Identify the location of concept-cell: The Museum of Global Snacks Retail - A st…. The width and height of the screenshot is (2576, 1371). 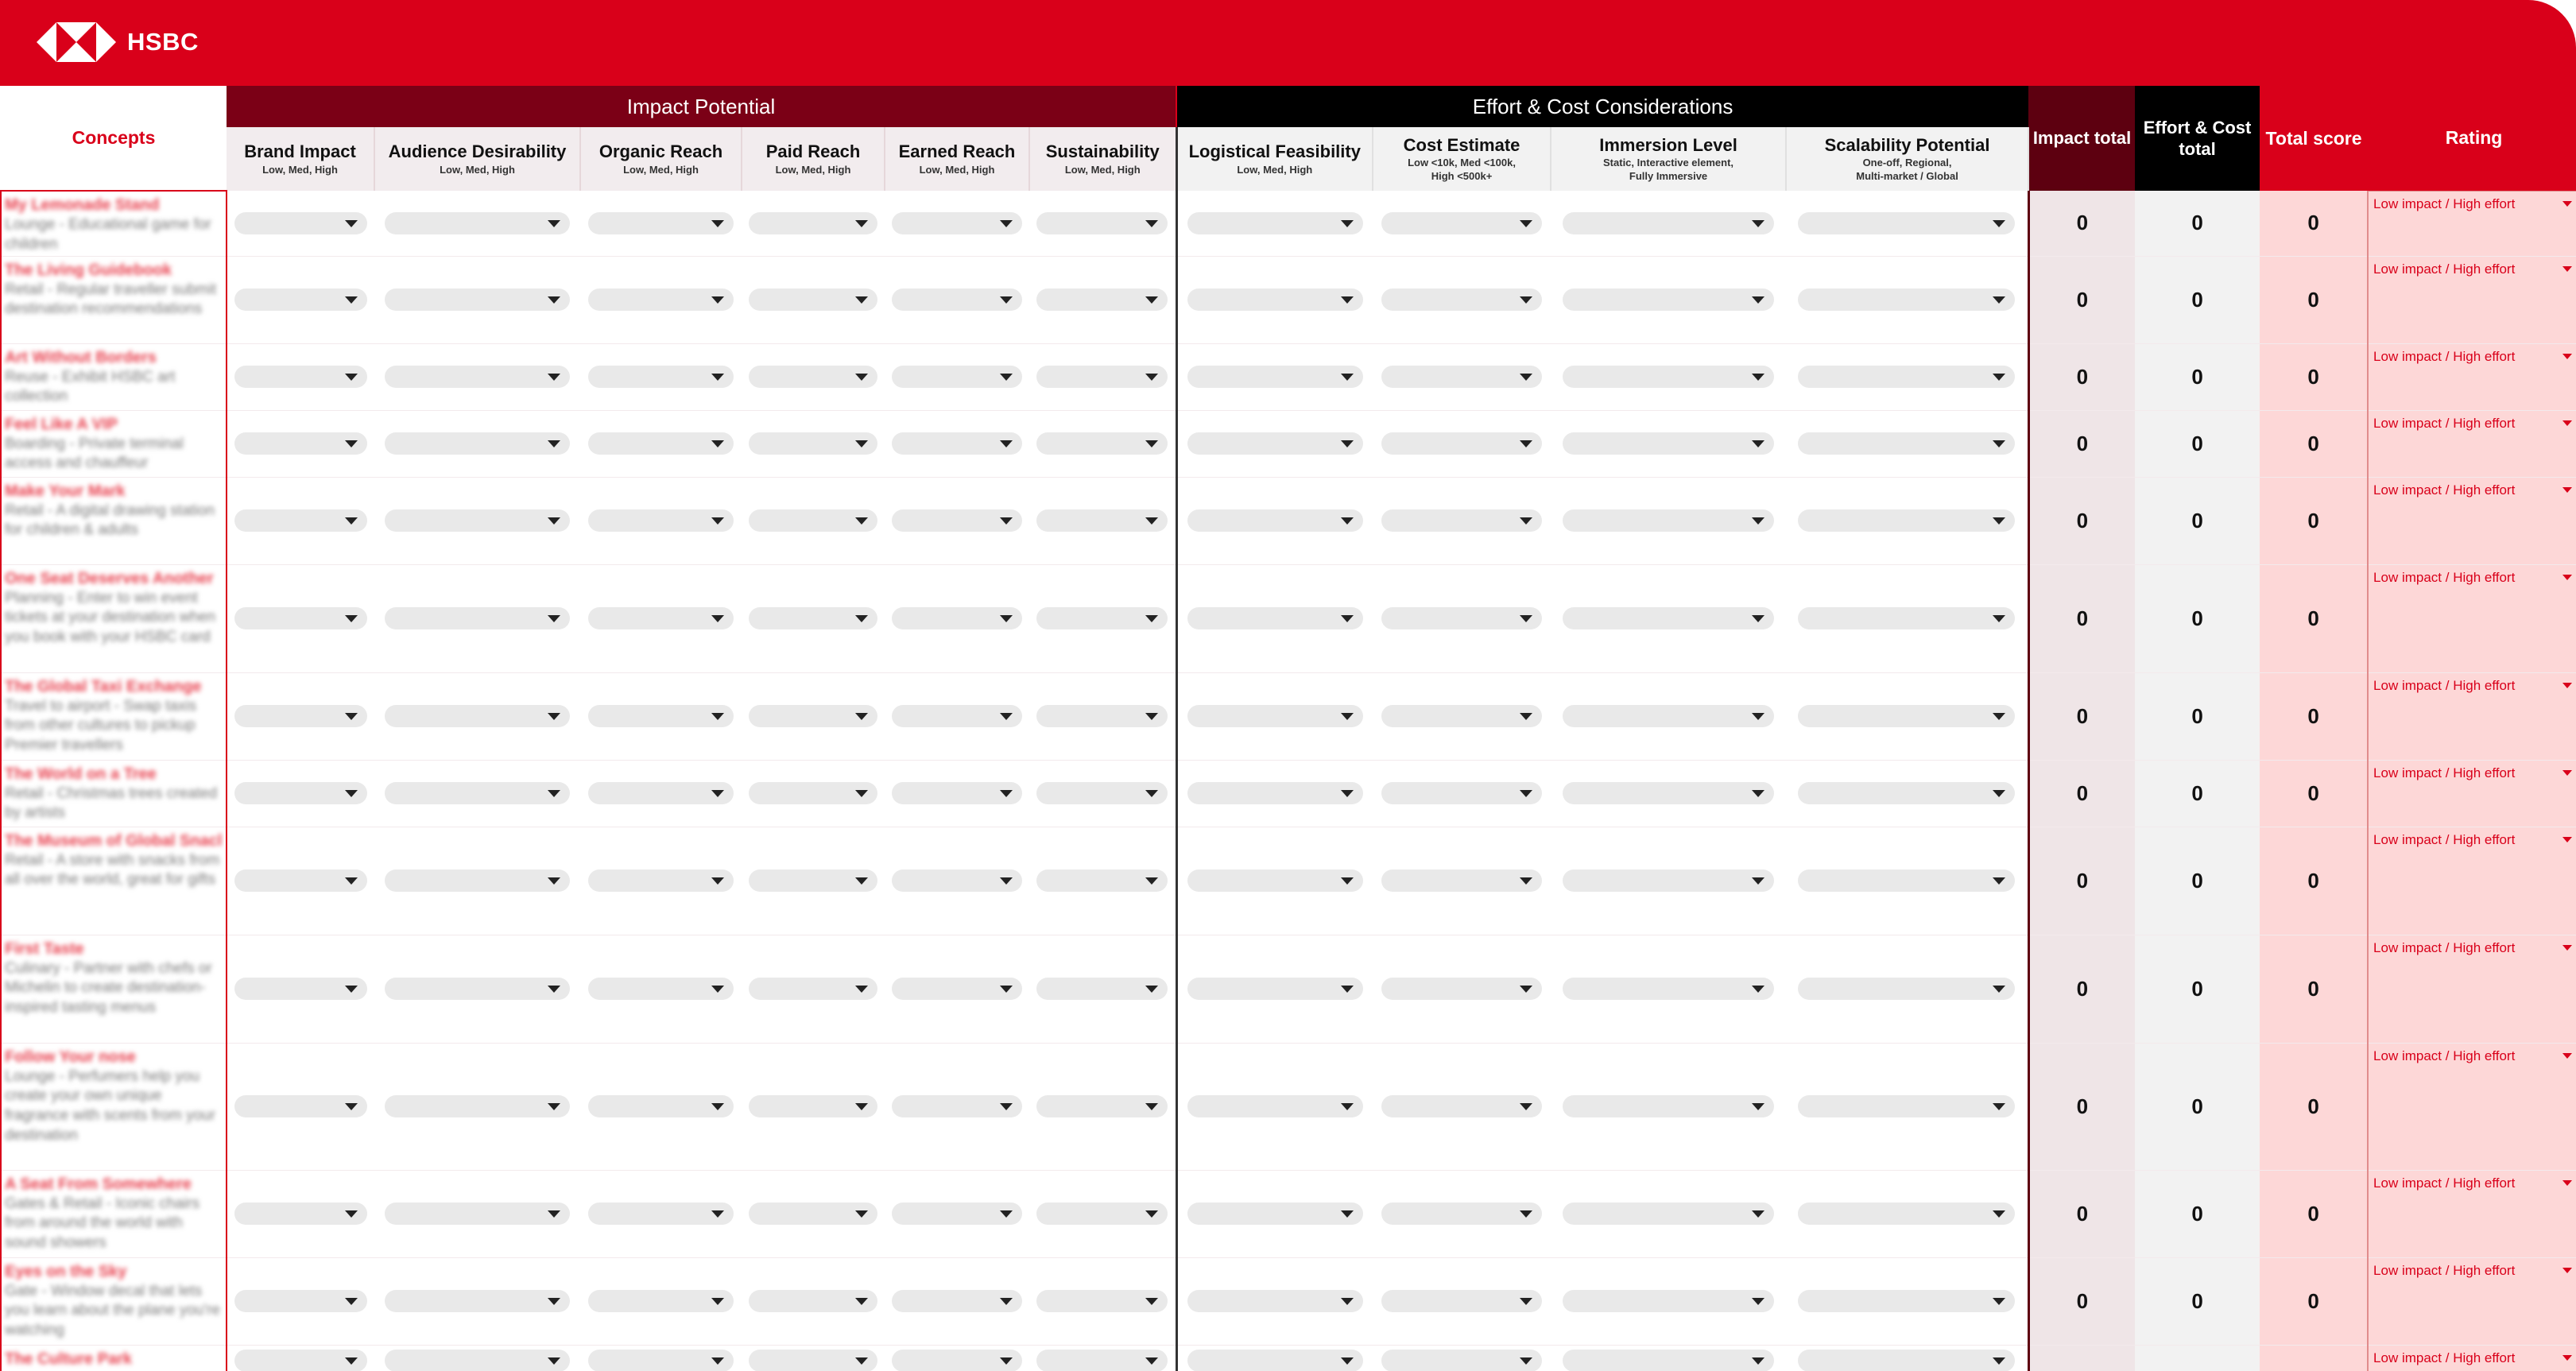
(113, 881).